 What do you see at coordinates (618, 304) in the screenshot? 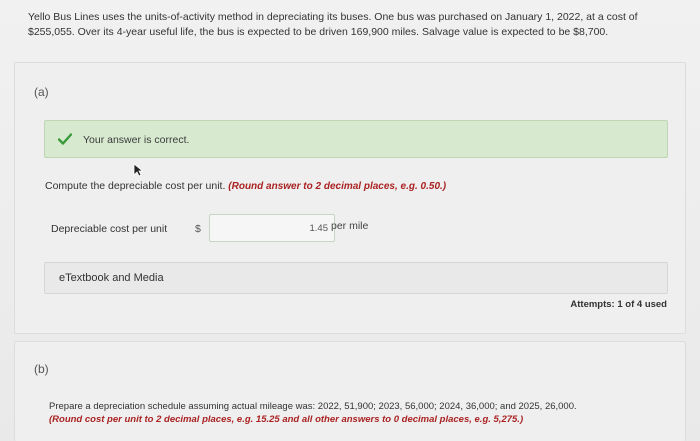
I see `attempts-counter: Attempts: 1 of 4 used` at bounding box center [618, 304].